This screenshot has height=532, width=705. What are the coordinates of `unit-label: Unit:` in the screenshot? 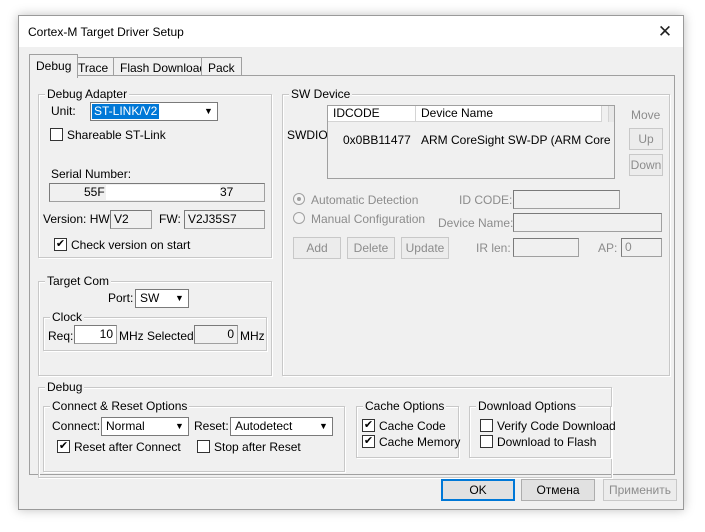 It's located at (63, 111).